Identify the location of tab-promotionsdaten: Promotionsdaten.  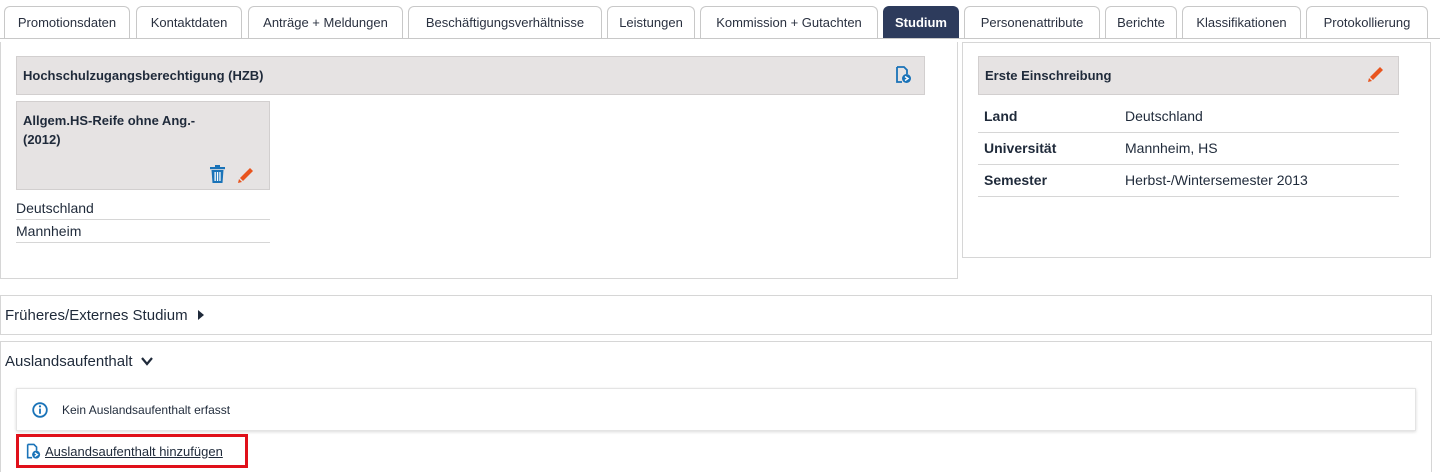
(67, 22).